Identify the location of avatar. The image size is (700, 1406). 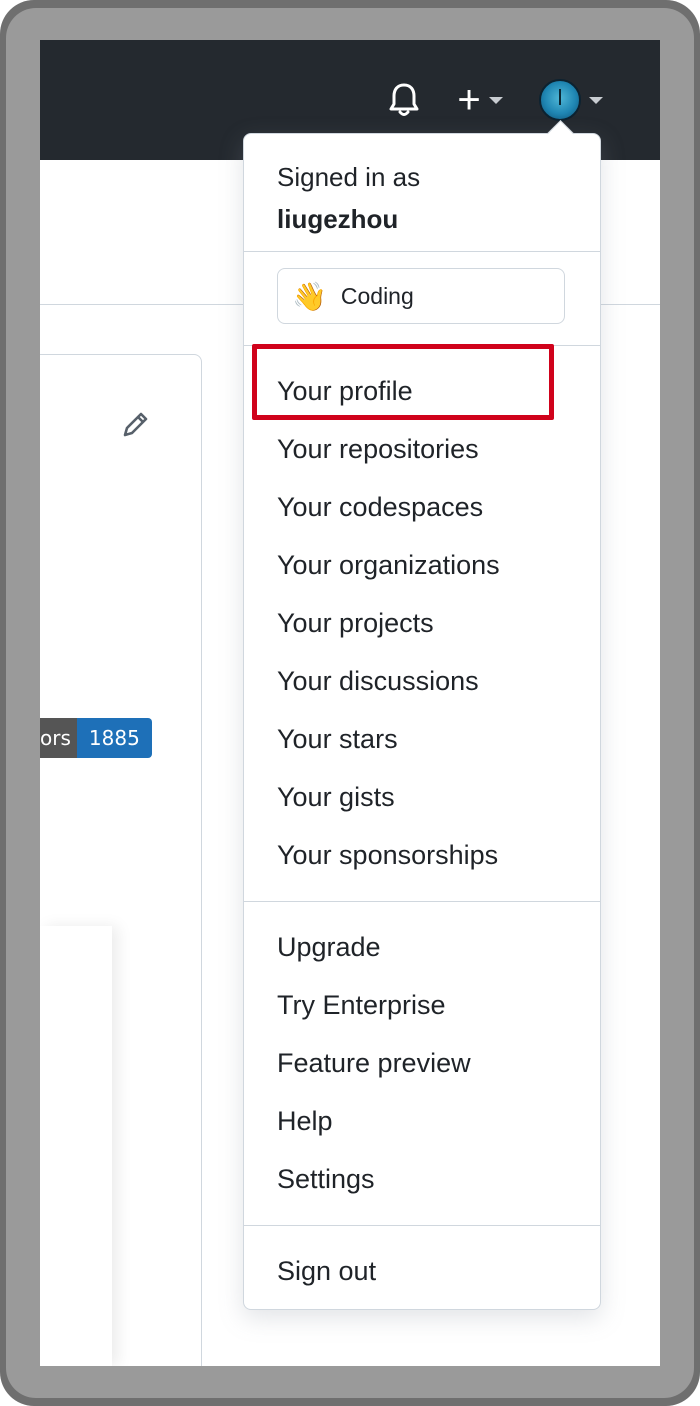
(560, 100).